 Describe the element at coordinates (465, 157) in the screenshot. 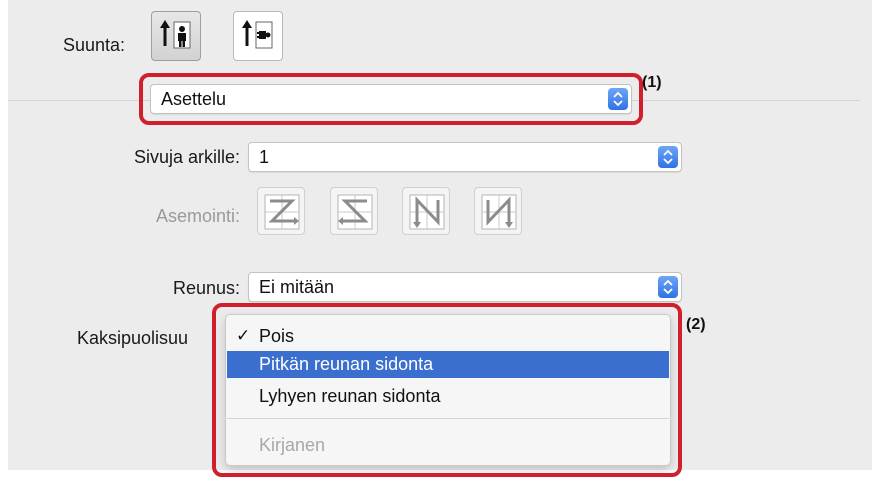

I see `pages-per-sheet-popup: 1` at that location.